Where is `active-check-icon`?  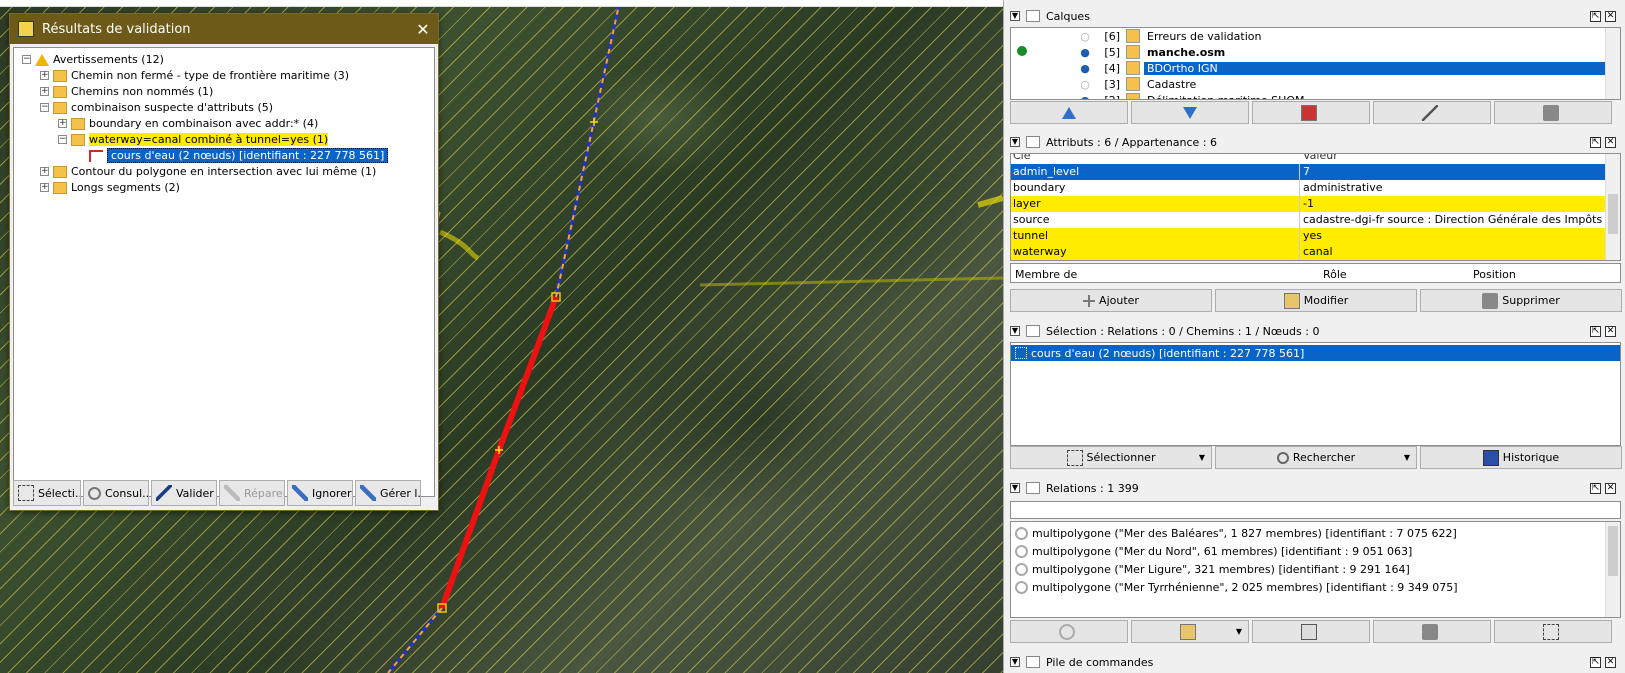
active-check-icon is located at coordinates (1022, 52).